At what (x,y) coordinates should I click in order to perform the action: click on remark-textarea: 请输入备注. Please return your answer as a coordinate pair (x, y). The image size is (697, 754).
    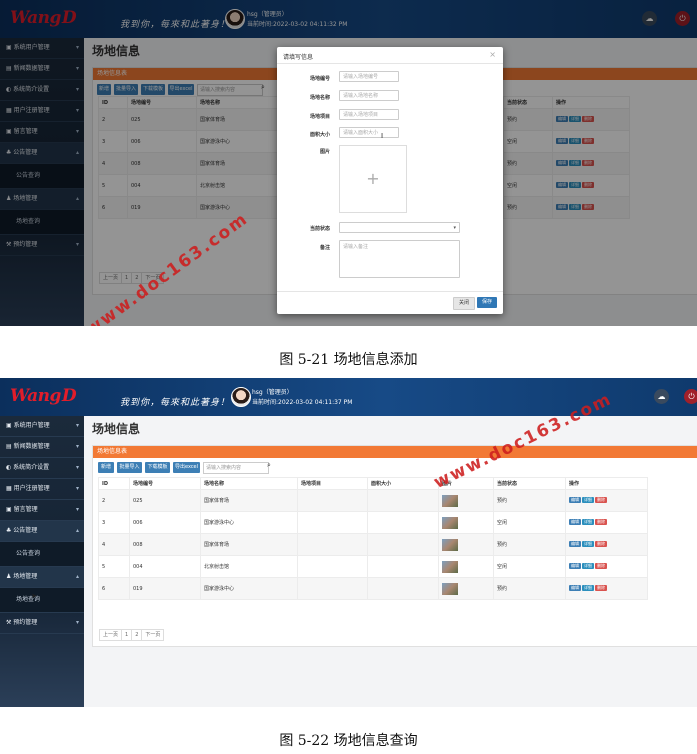
    Looking at the image, I should click on (399, 259).